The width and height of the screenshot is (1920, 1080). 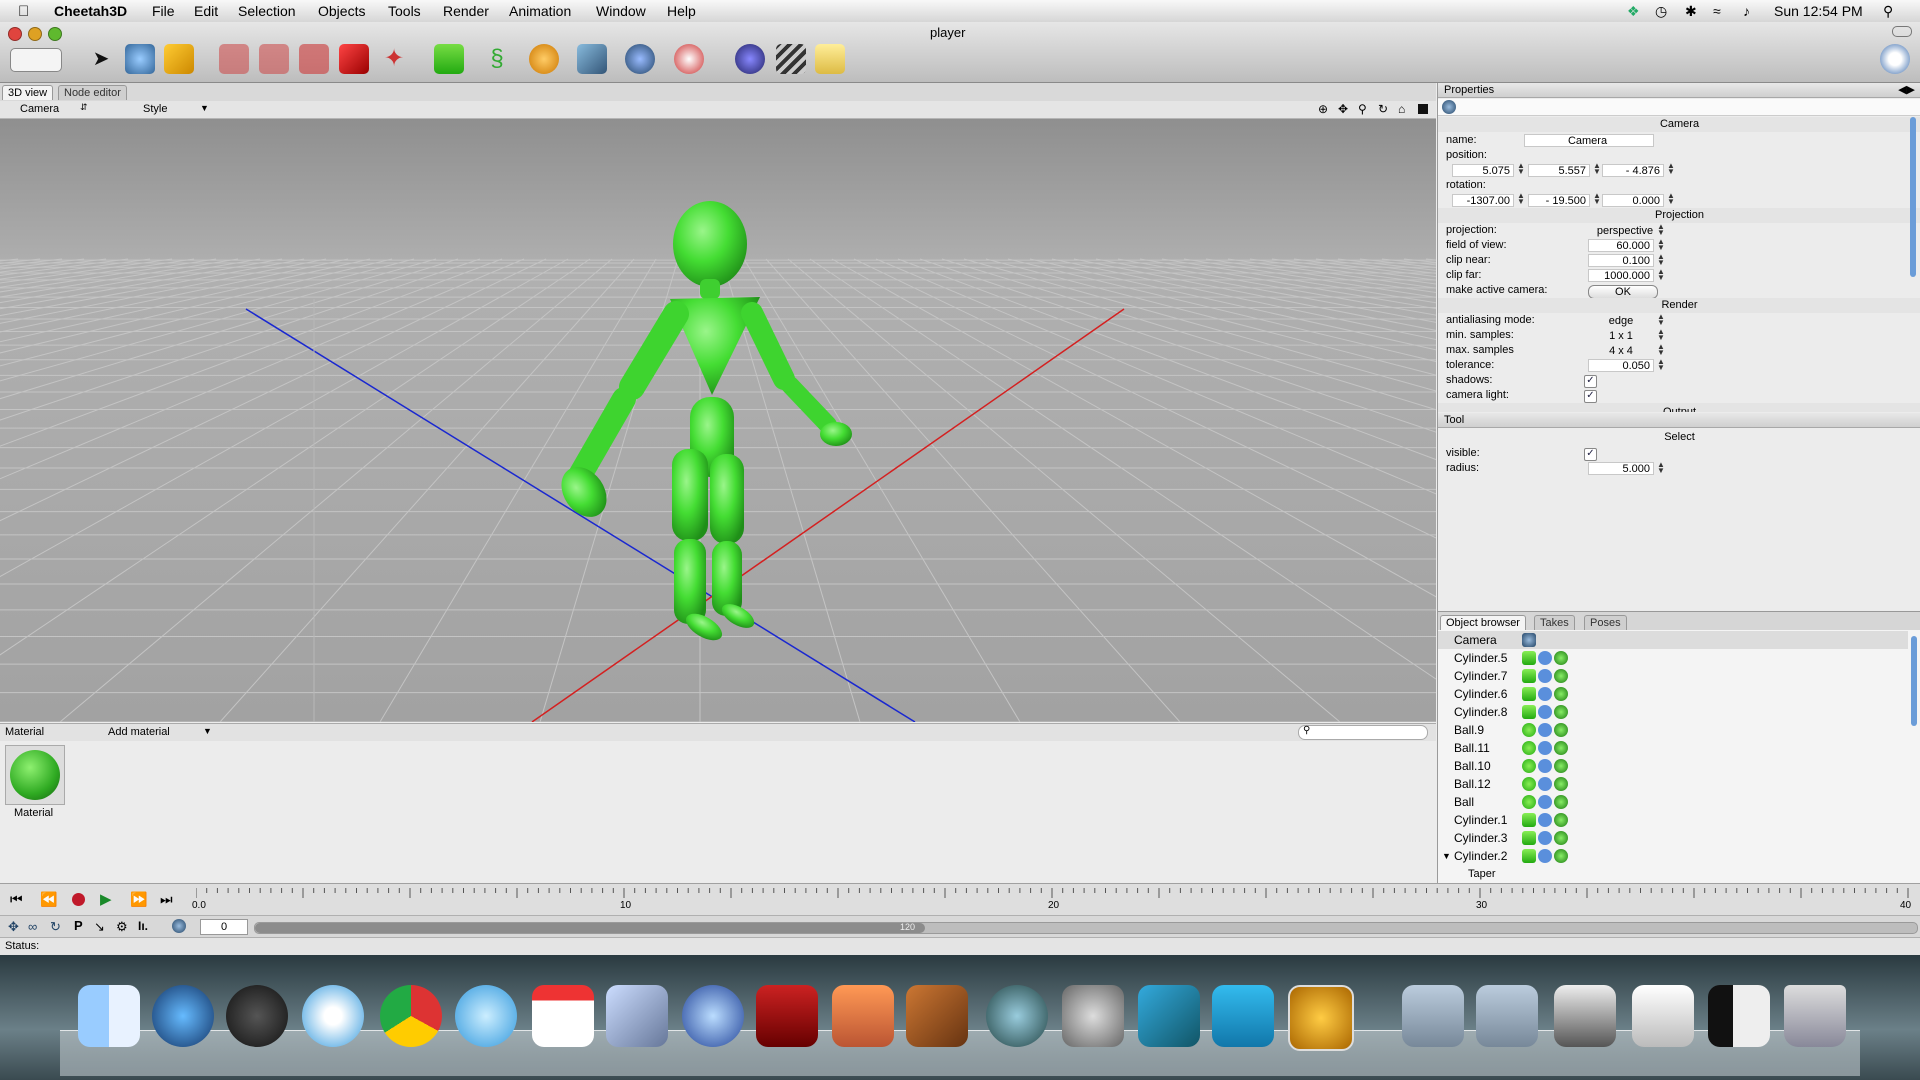 I want to click on list-item: Ball.12, so click(x=1673, y=784).